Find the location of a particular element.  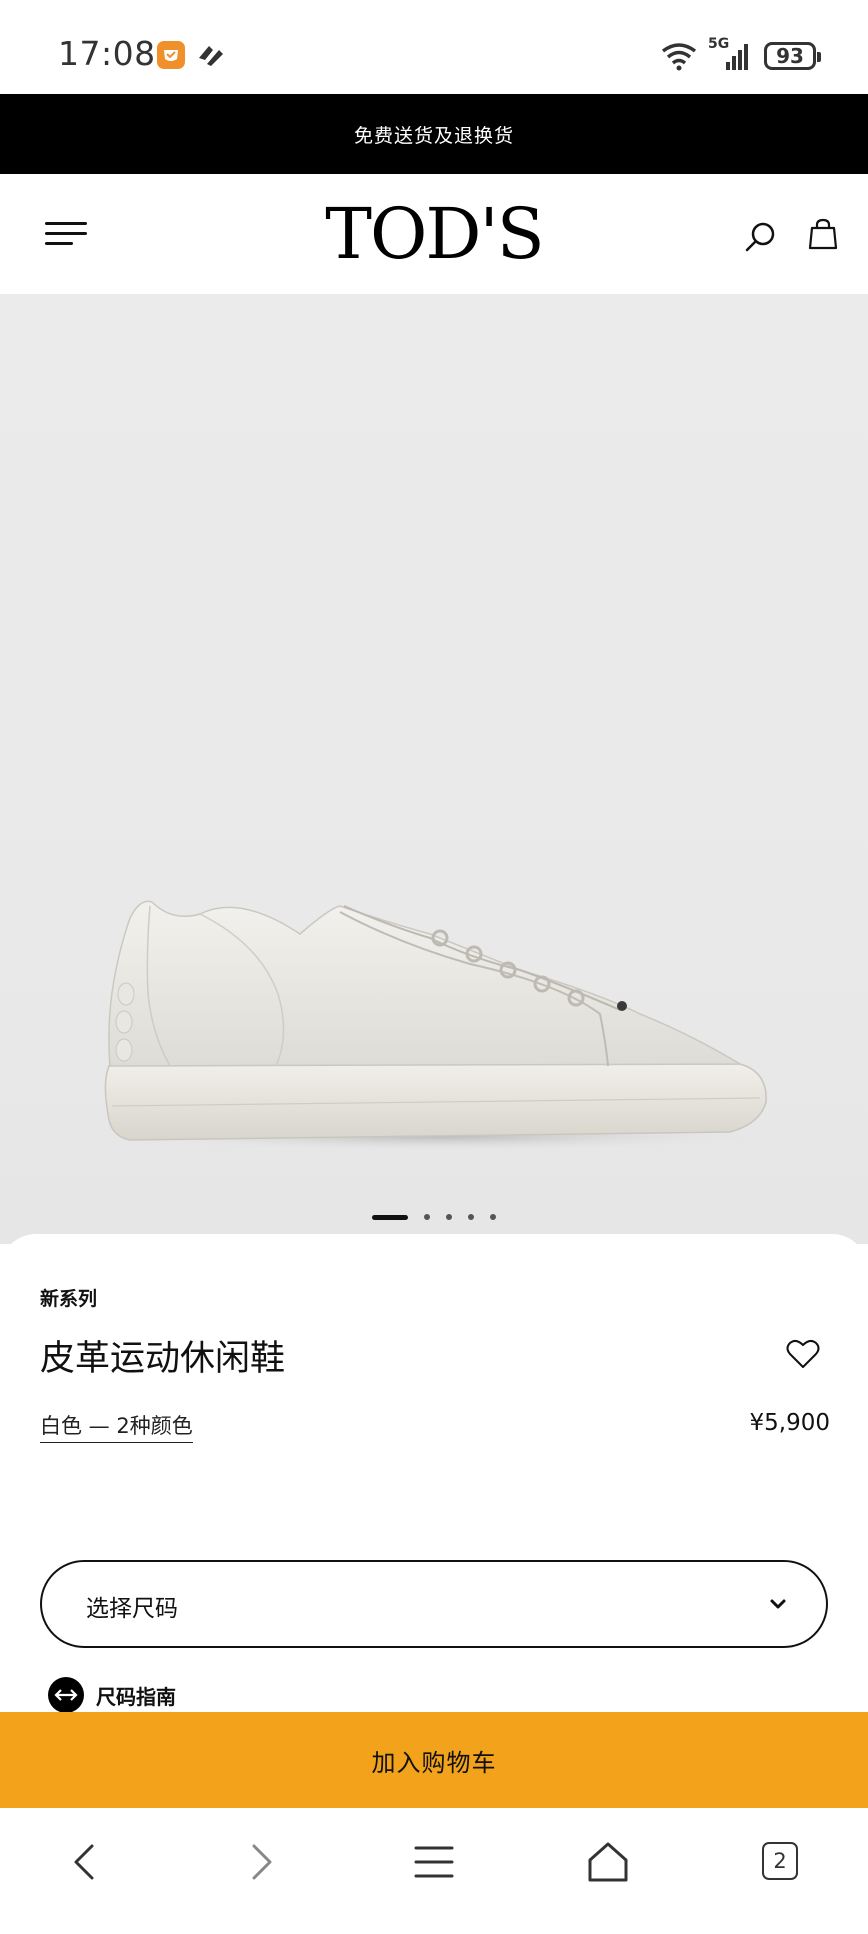

site-header: TOD'S is located at coordinates (434, 234).